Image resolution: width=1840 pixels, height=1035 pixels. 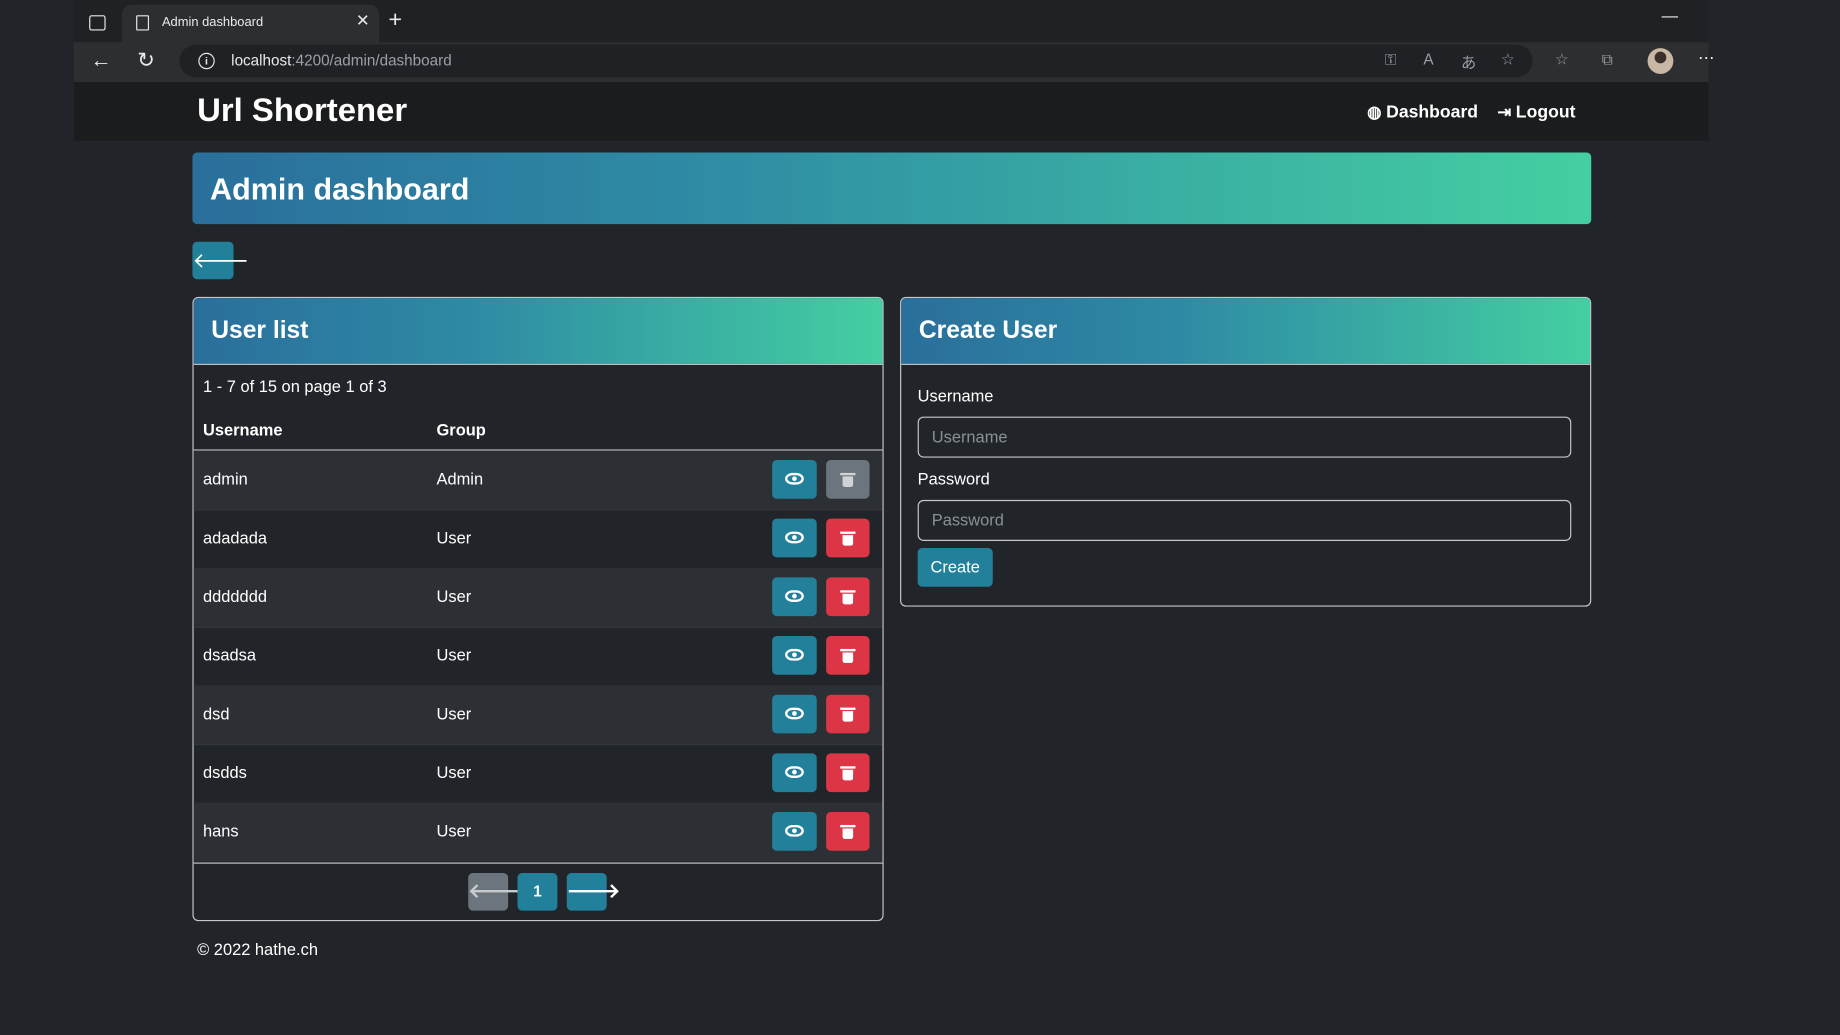 I want to click on tab-actions-icon, so click(x=97, y=23).